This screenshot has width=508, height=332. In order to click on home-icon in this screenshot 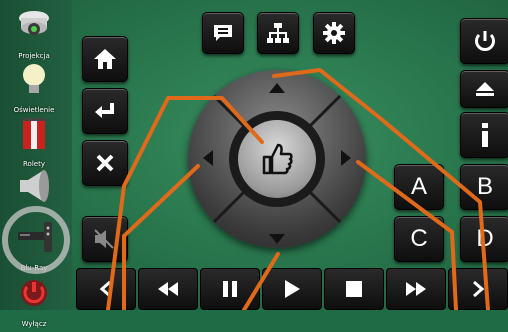, I will do `click(105, 59)`.